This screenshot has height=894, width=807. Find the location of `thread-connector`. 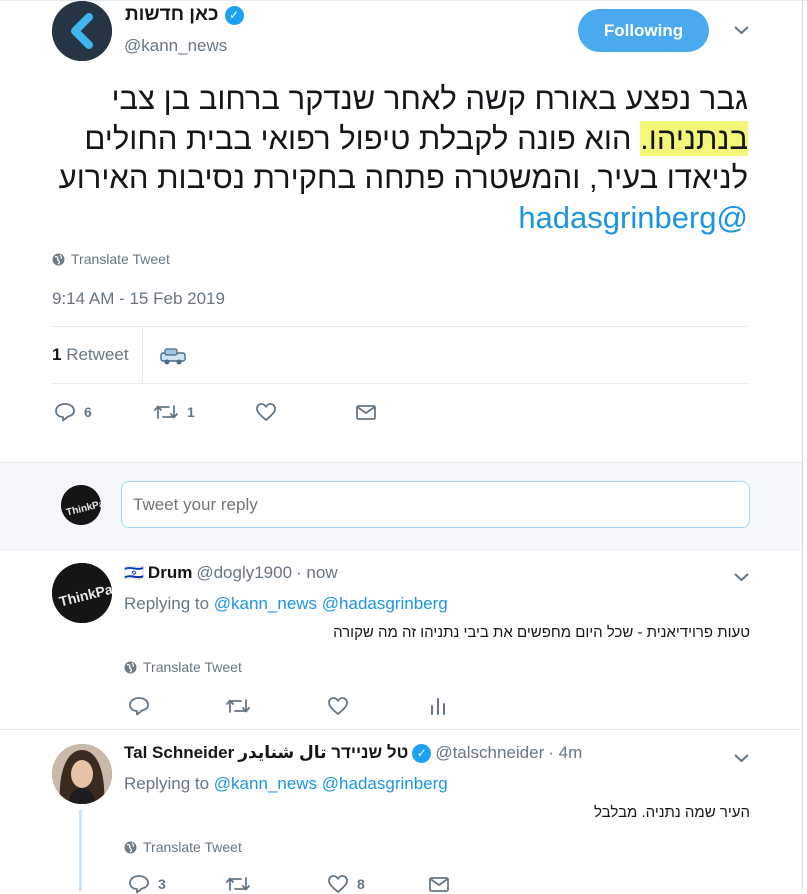

thread-connector is located at coordinates (80, 850).